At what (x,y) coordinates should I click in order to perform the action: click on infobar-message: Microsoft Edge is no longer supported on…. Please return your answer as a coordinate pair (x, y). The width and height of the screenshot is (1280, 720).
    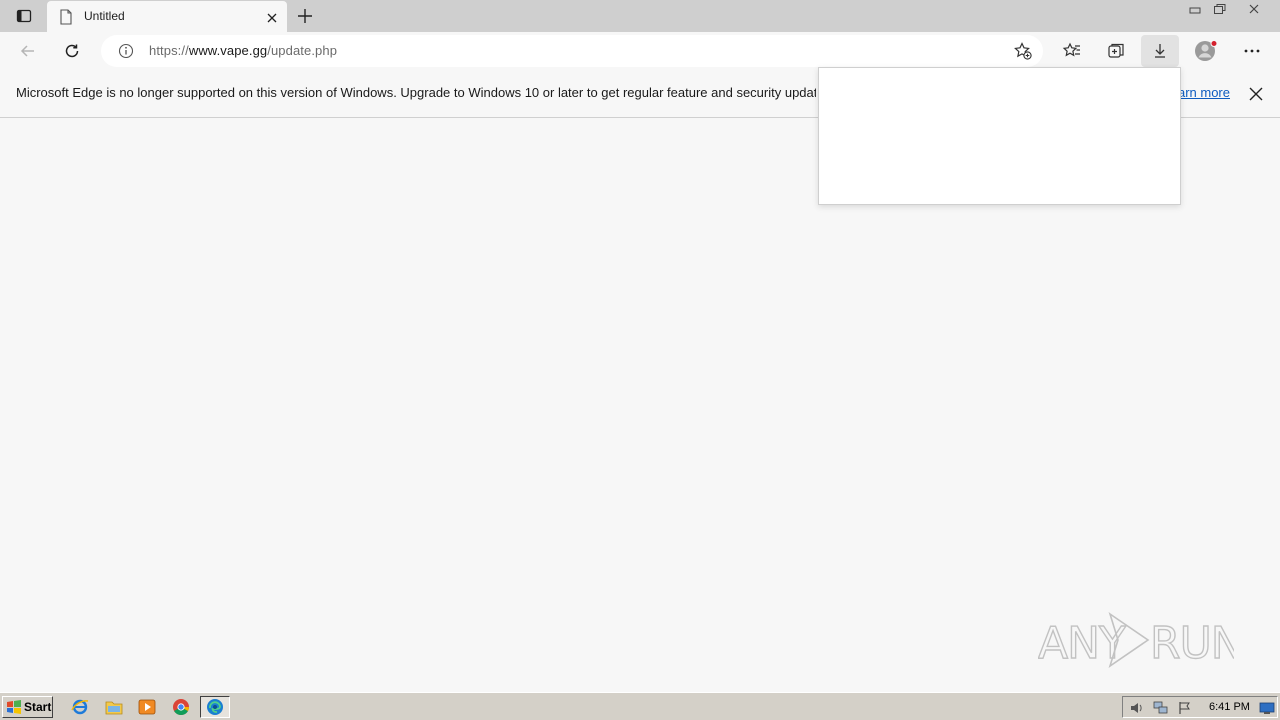
    Looking at the image, I should click on (416, 92).